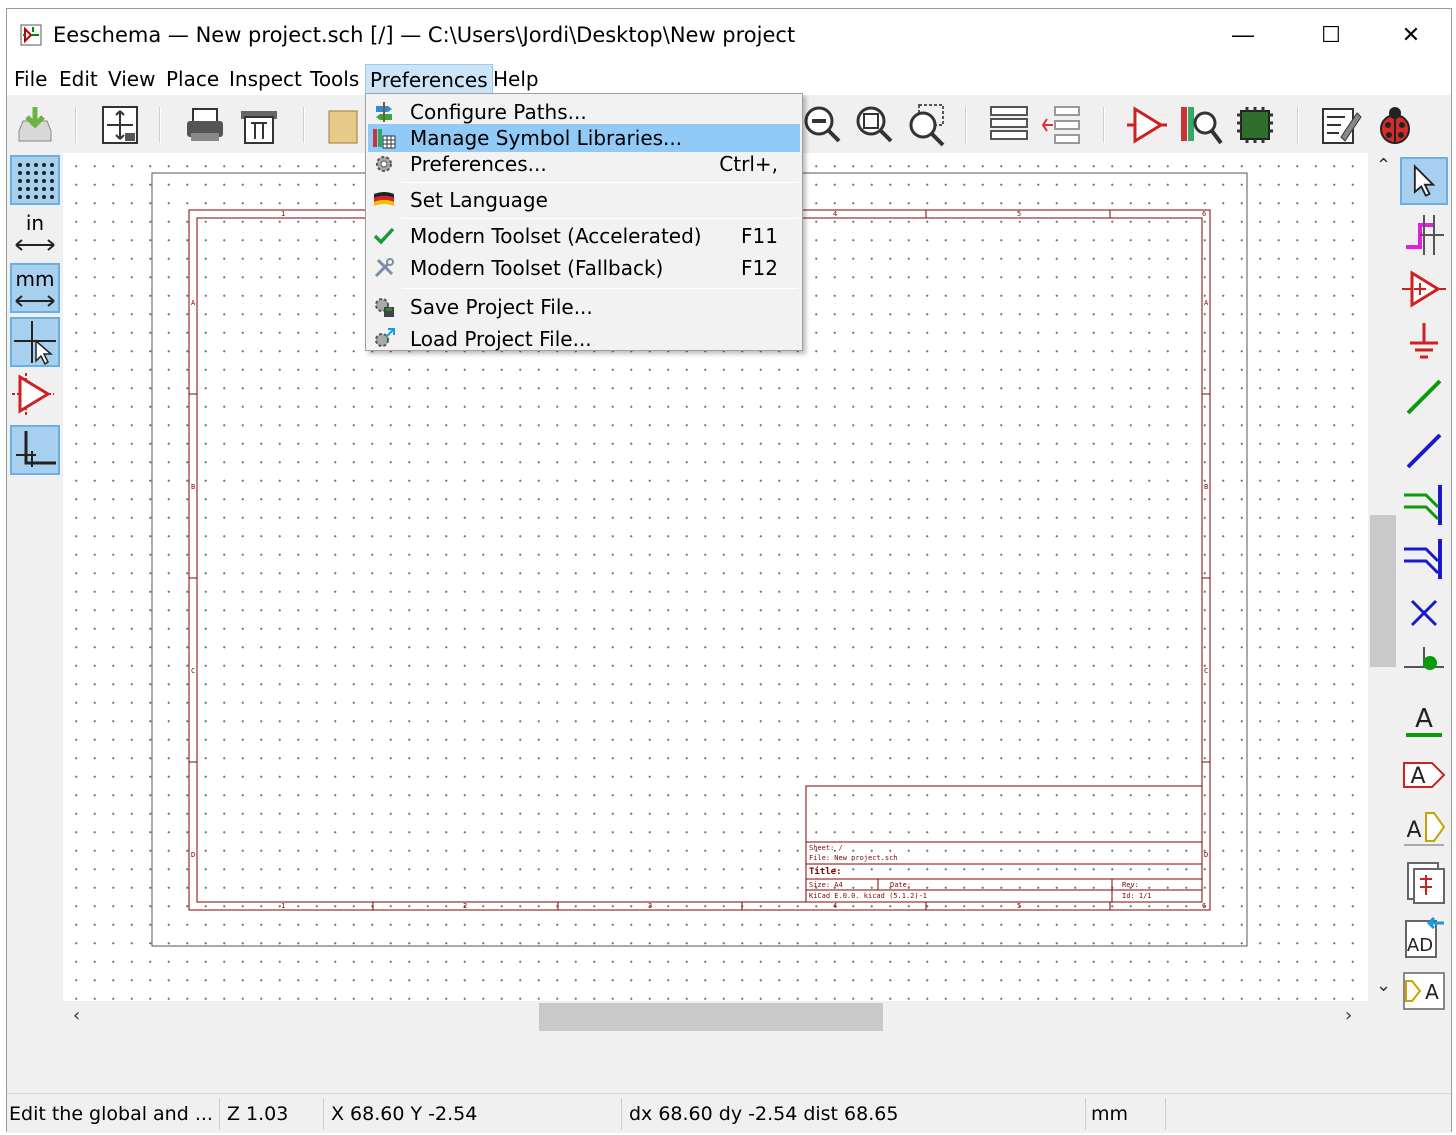  Describe the element at coordinates (384, 199) in the screenshot. I see `language-flag-icon` at that location.